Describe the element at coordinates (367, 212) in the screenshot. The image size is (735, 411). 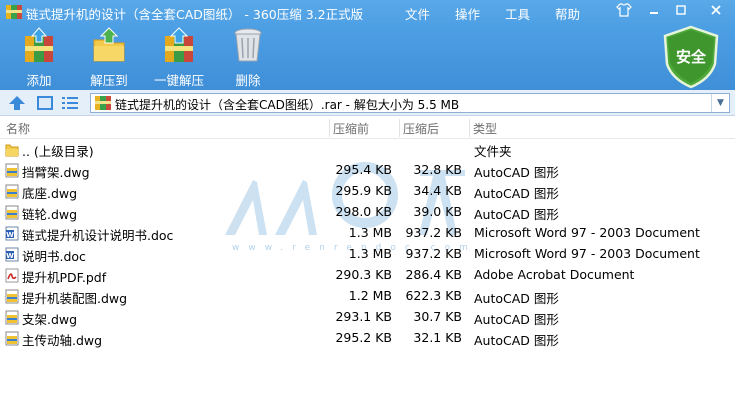
I see `file-row: 链轮.dwg 298.0 KB 39.0 KB AutoCAD 图形` at that location.